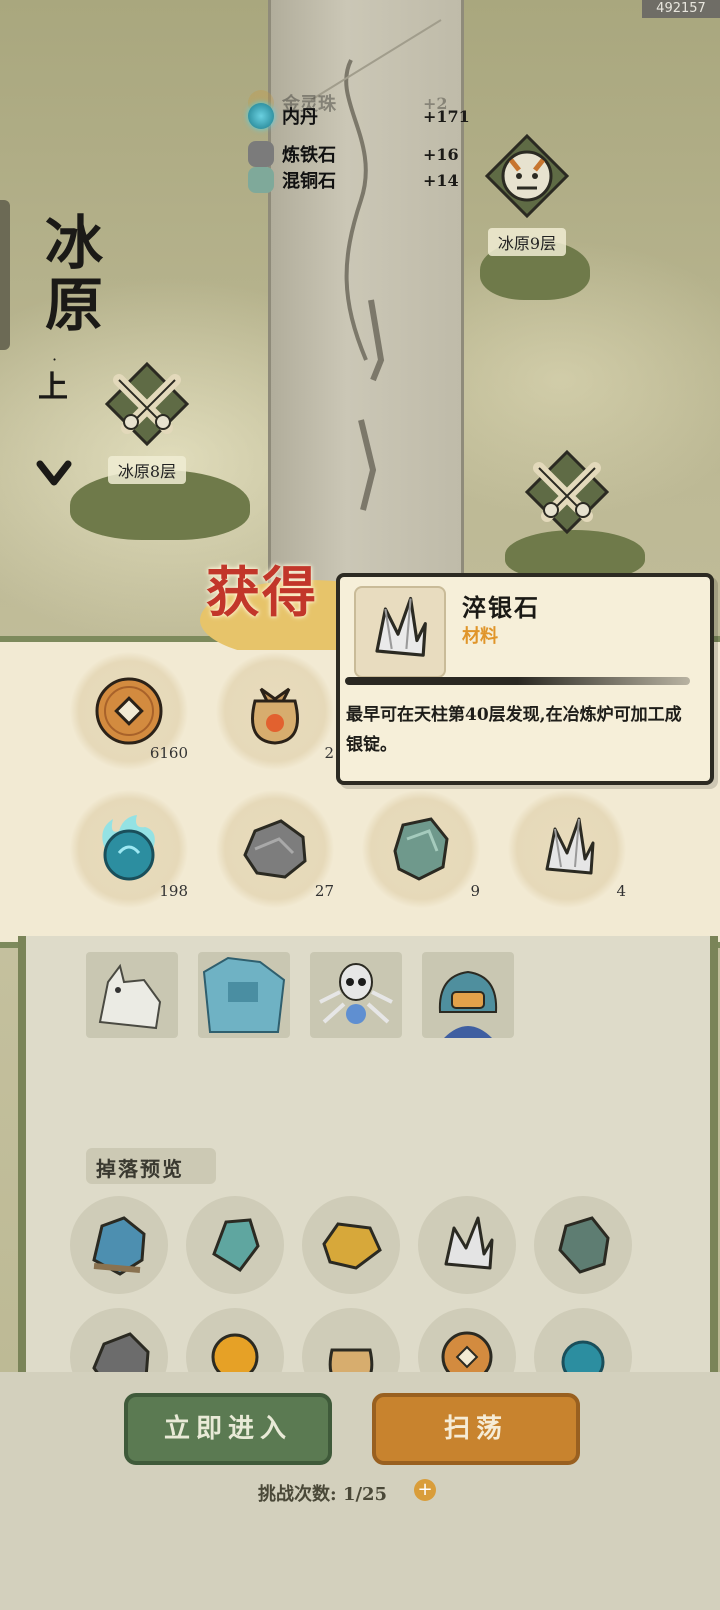 The image size is (720, 1610). I want to click on tooltip-item-type: 材料, so click(480, 636).